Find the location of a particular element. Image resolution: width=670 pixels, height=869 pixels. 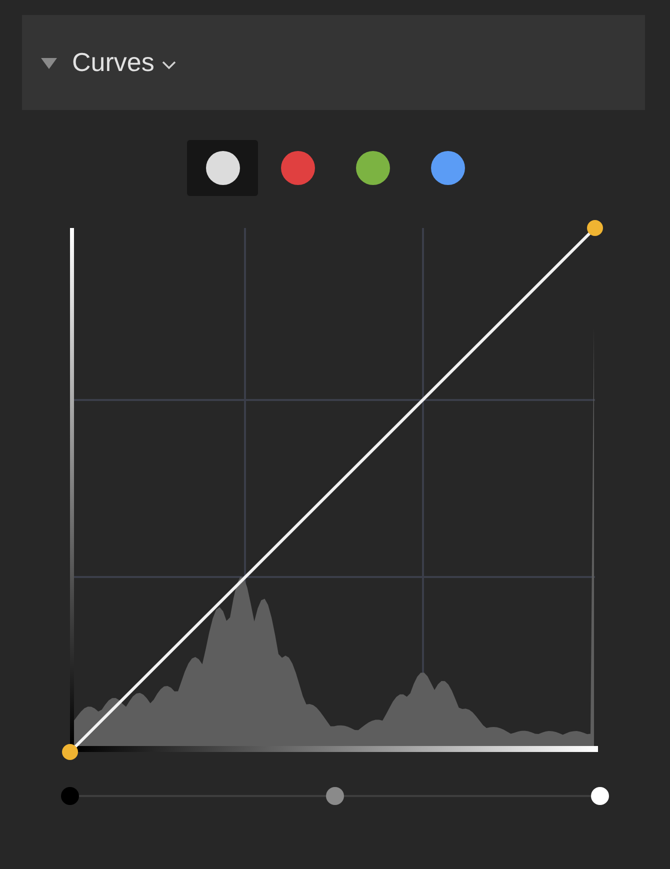

panel-header: Curves is located at coordinates (333, 62).